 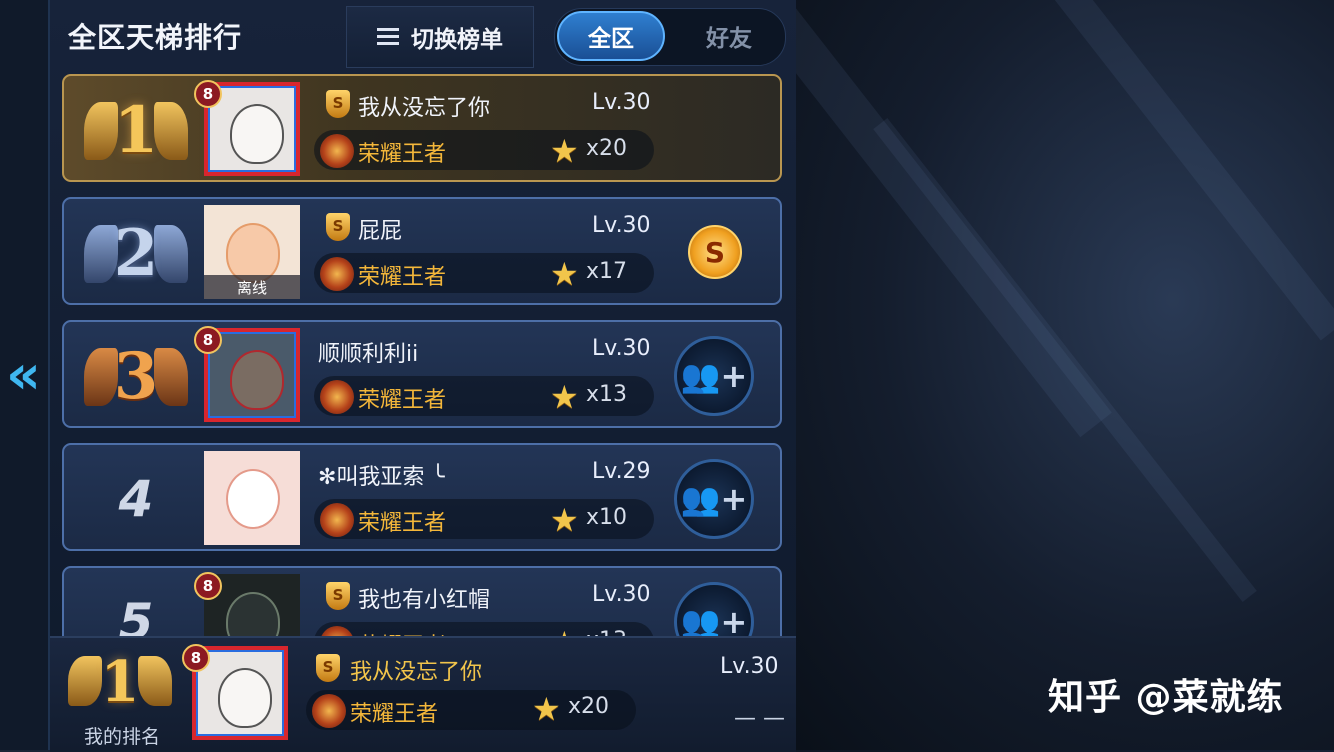 I want to click on offline-status: 离线, so click(x=252, y=287).